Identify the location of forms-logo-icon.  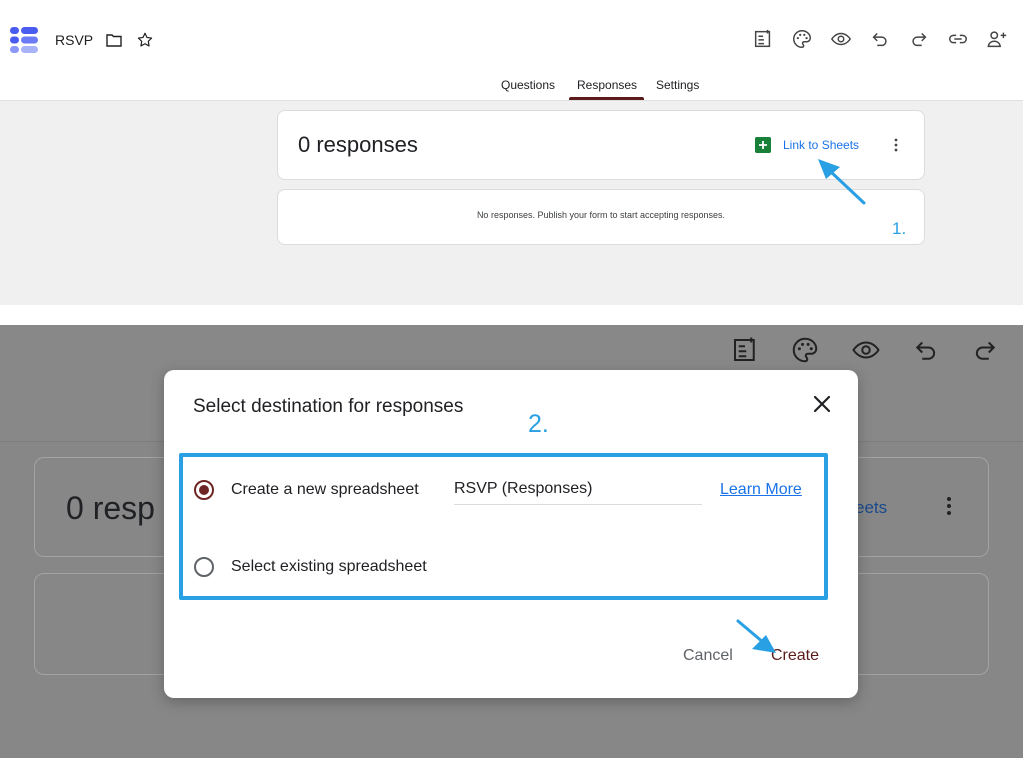
(24, 40).